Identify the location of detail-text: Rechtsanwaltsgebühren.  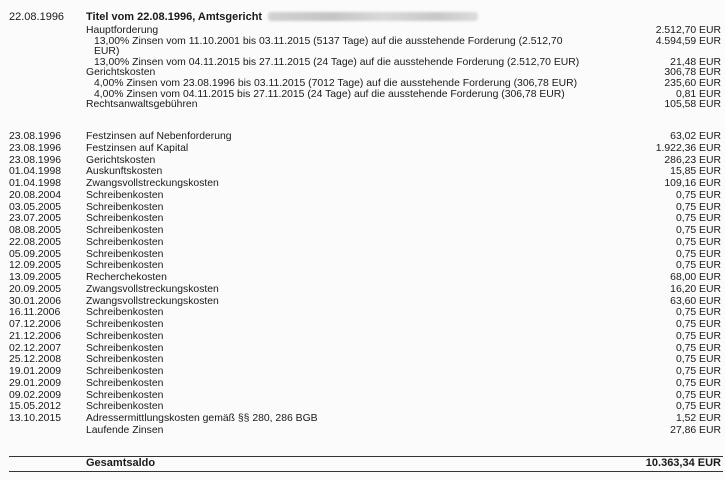
(142, 105).